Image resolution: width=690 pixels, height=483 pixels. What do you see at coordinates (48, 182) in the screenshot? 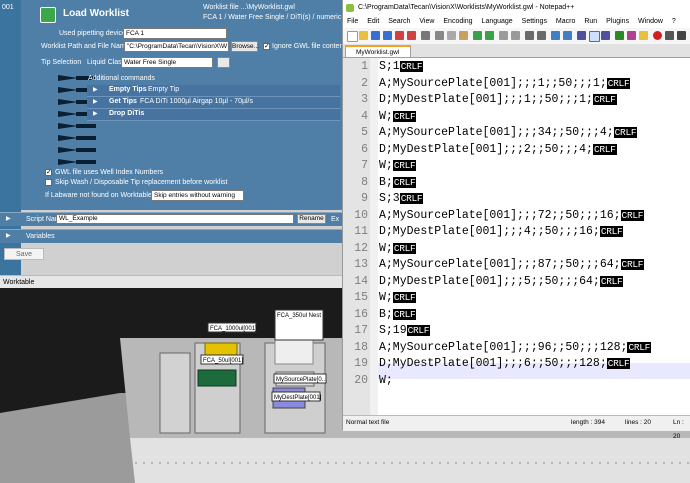
I see `skip-wash-checkbox` at bounding box center [48, 182].